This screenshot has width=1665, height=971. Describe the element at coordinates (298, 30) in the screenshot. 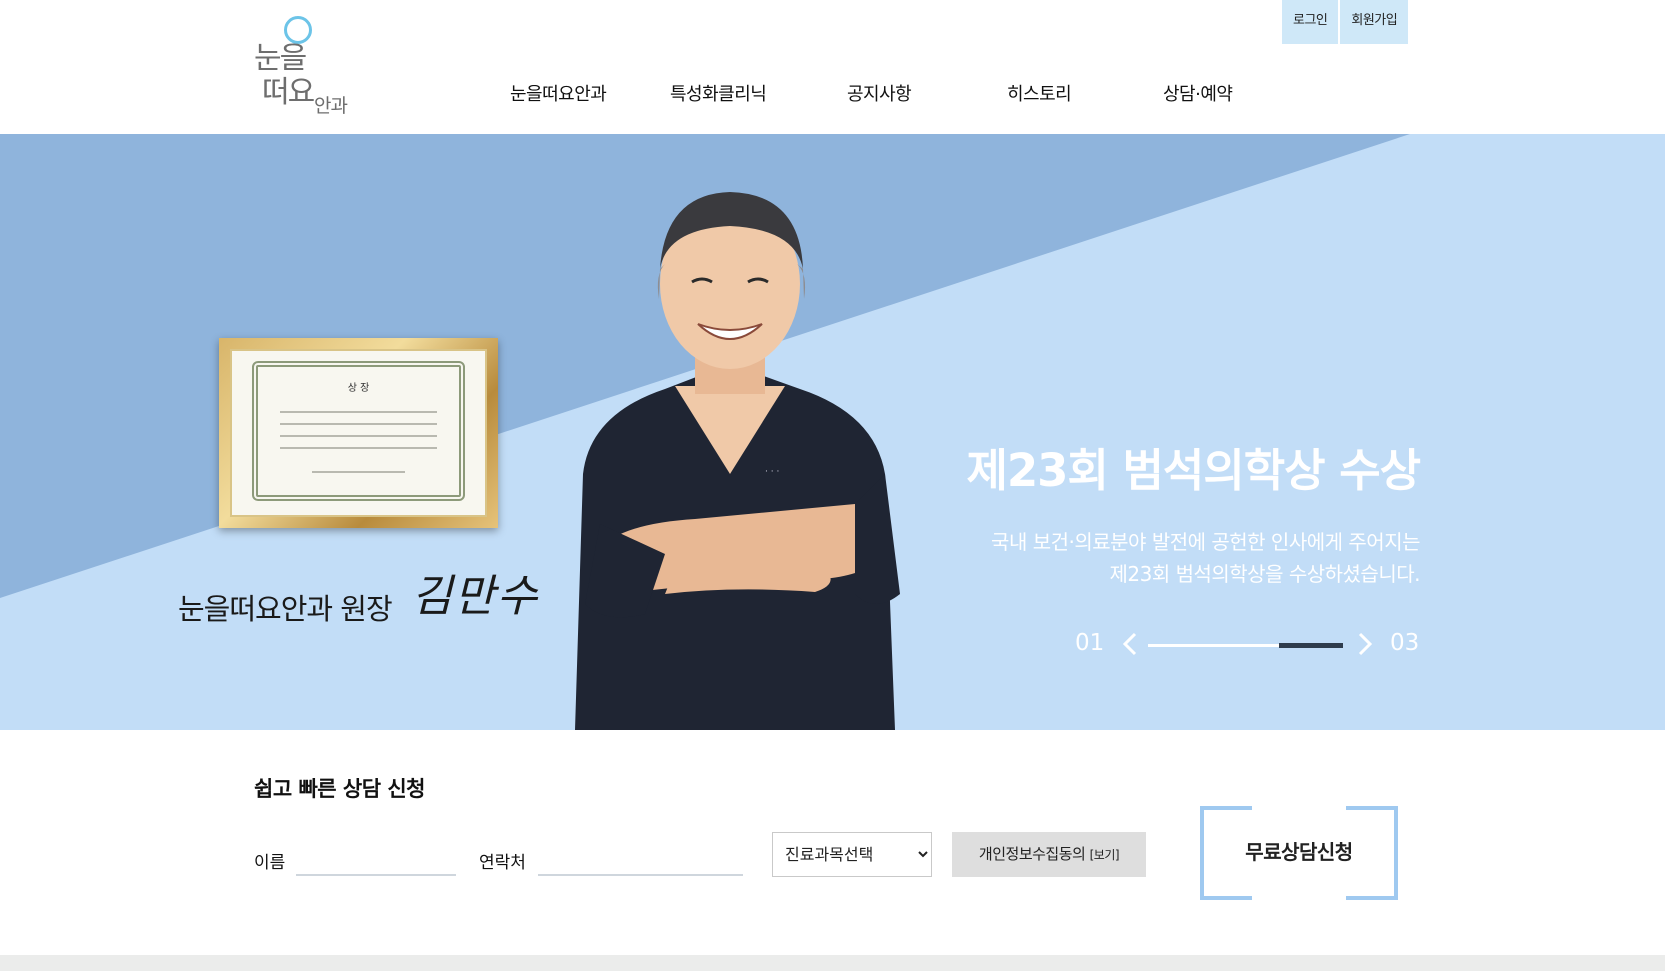

I see `logo-ring-icon` at that location.